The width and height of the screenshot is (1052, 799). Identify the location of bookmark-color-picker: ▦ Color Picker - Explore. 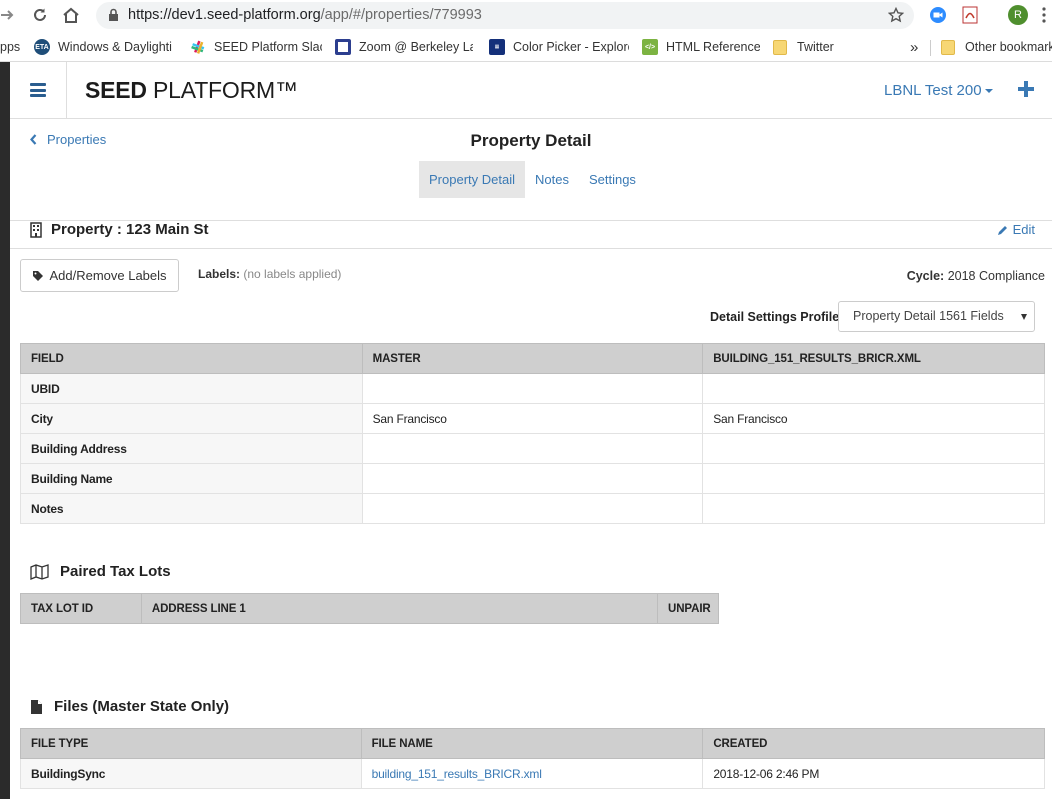
(559, 47).